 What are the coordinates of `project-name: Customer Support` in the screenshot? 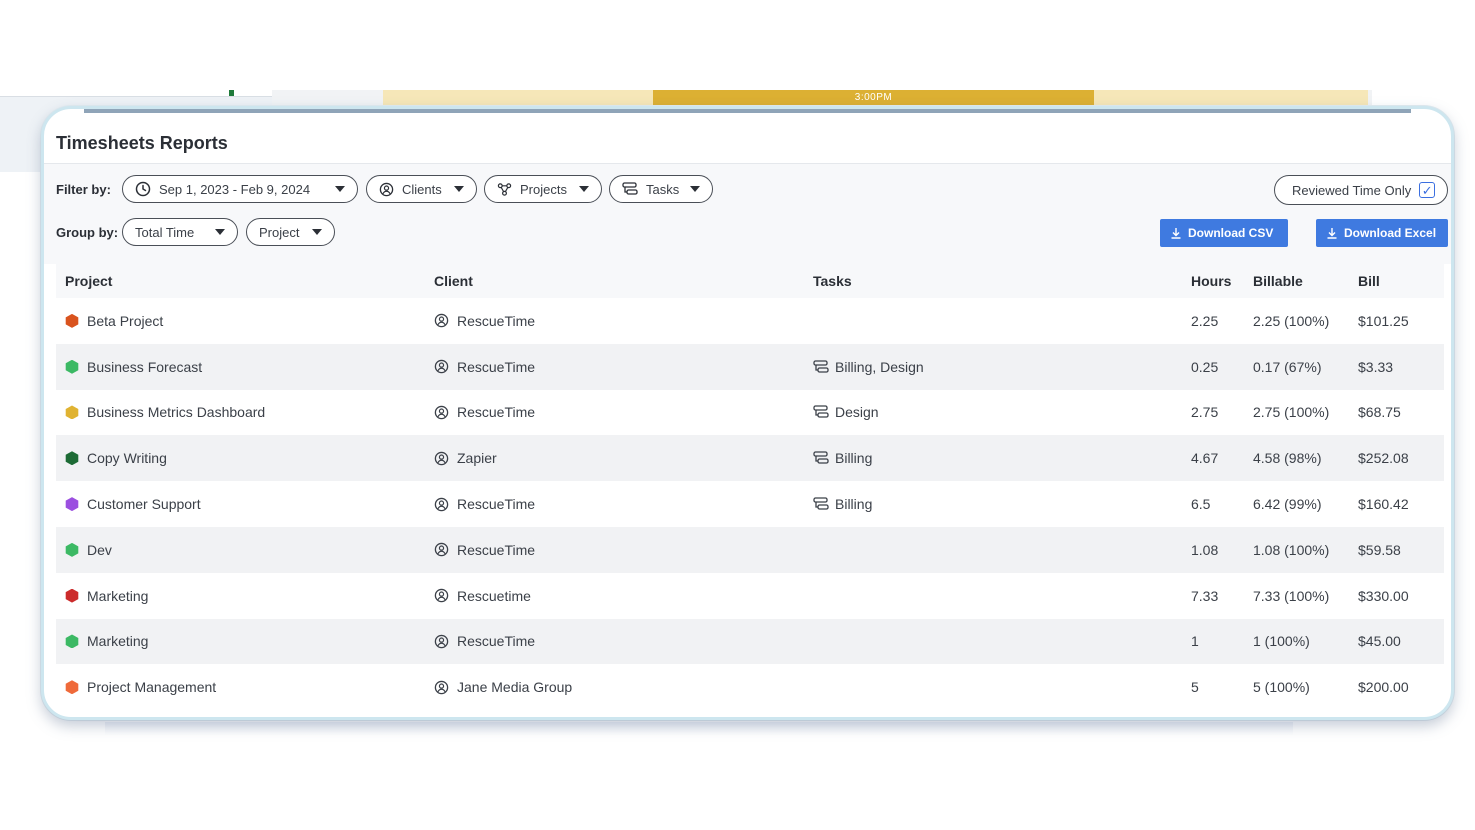 It's located at (144, 504).